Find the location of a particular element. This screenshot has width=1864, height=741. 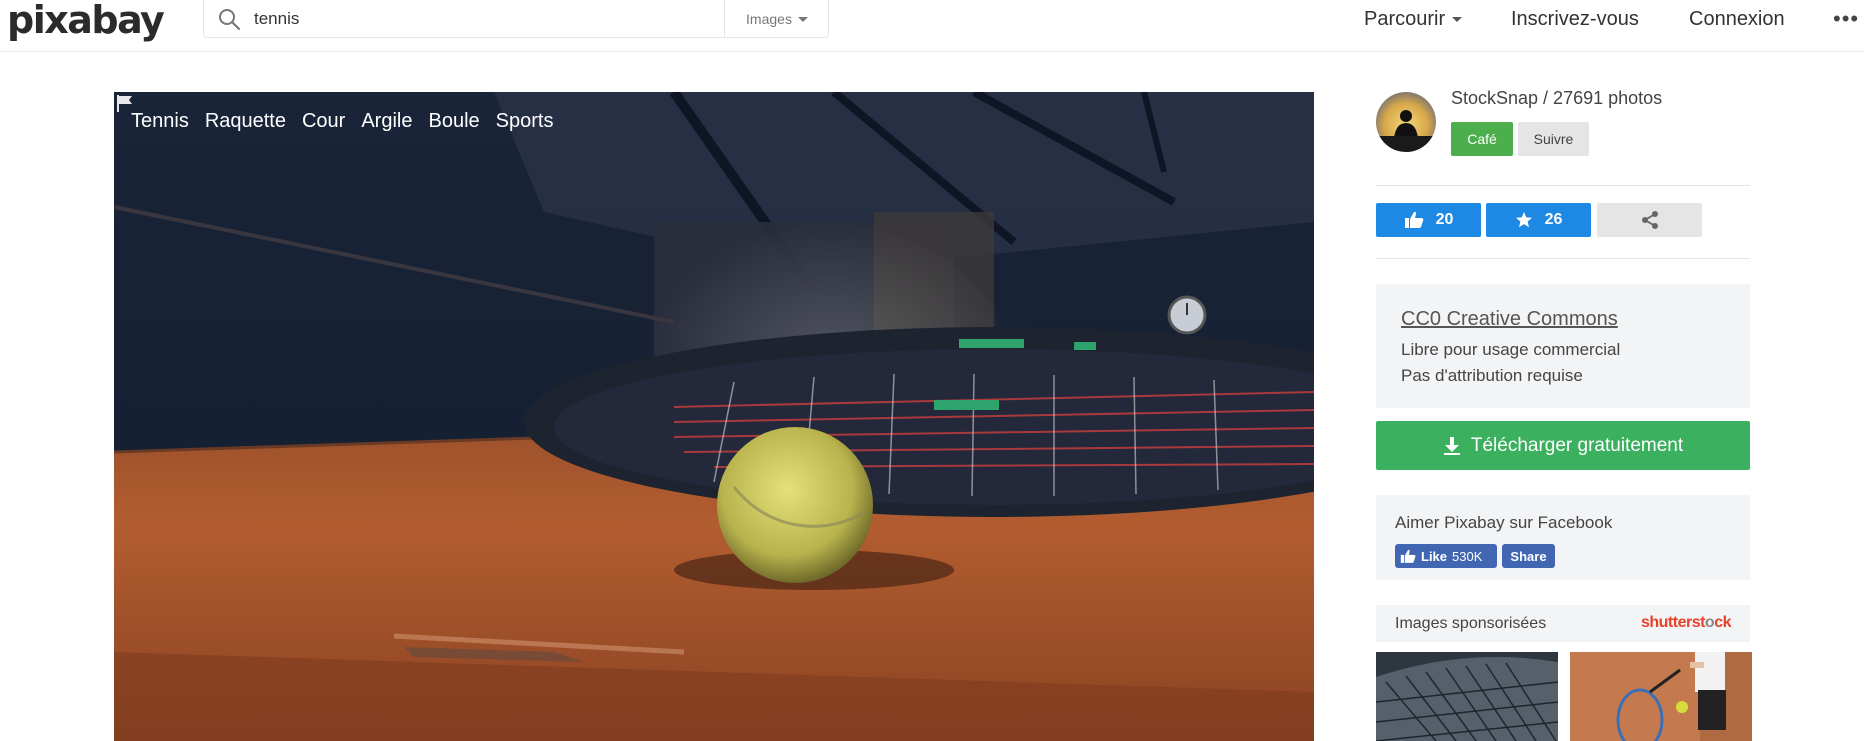

license-link: CC0 Creative Commons is located at coordinates (1509, 319).